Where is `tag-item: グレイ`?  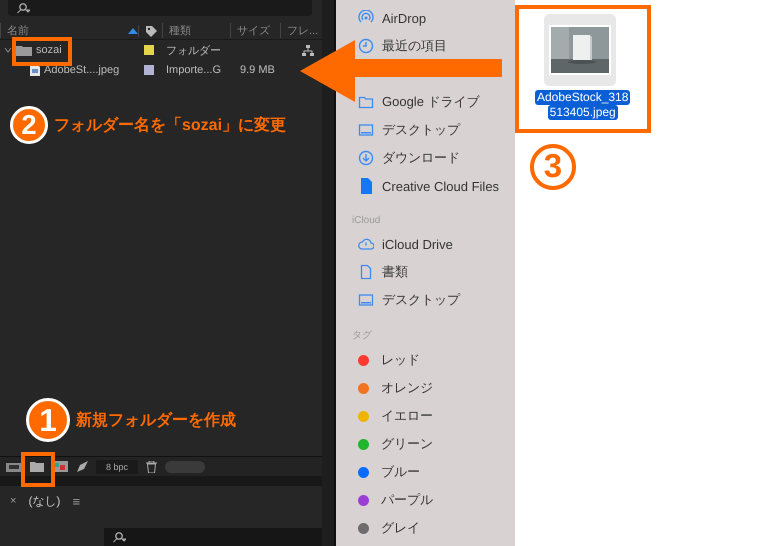
tag-item: グレイ is located at coordinates (389, 528).